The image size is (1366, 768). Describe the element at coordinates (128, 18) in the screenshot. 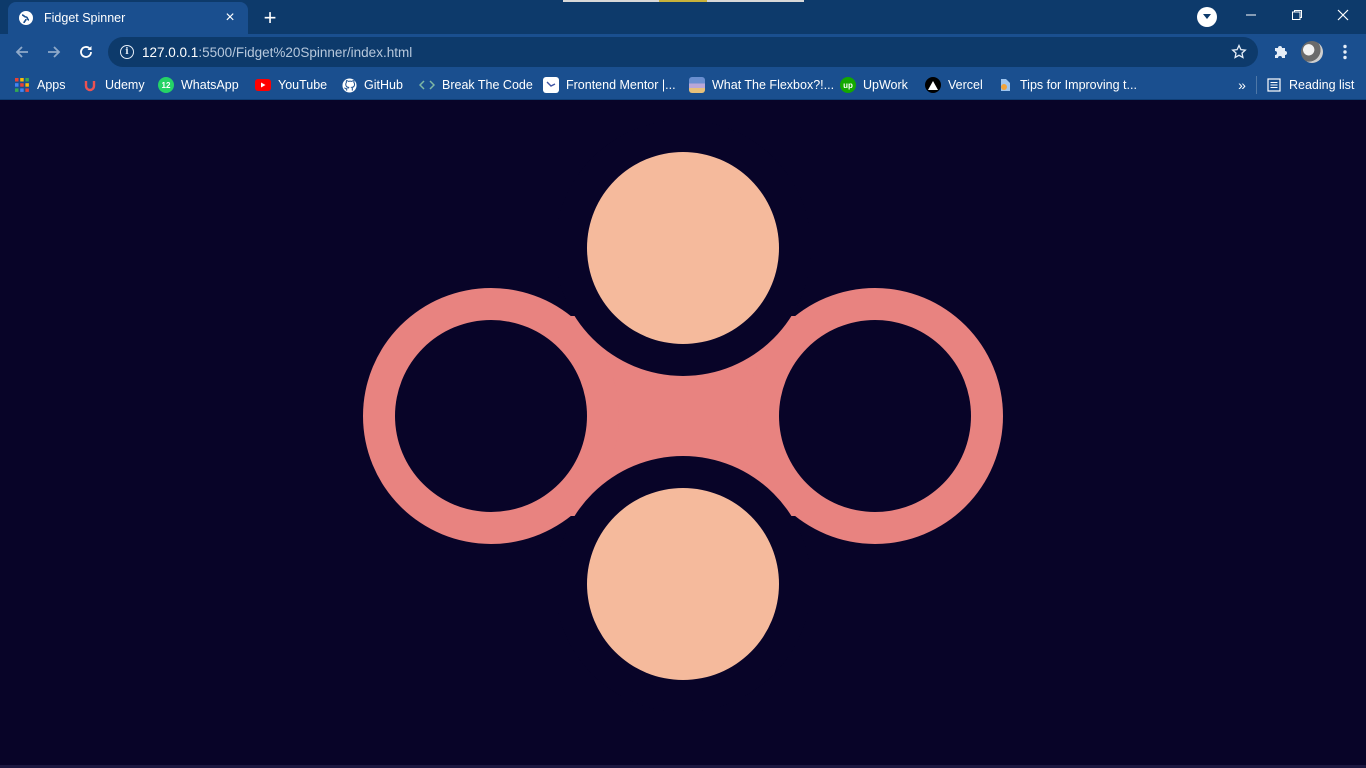

I see `tab-fidget-spinner: Fidget Spinner ×` at that location.